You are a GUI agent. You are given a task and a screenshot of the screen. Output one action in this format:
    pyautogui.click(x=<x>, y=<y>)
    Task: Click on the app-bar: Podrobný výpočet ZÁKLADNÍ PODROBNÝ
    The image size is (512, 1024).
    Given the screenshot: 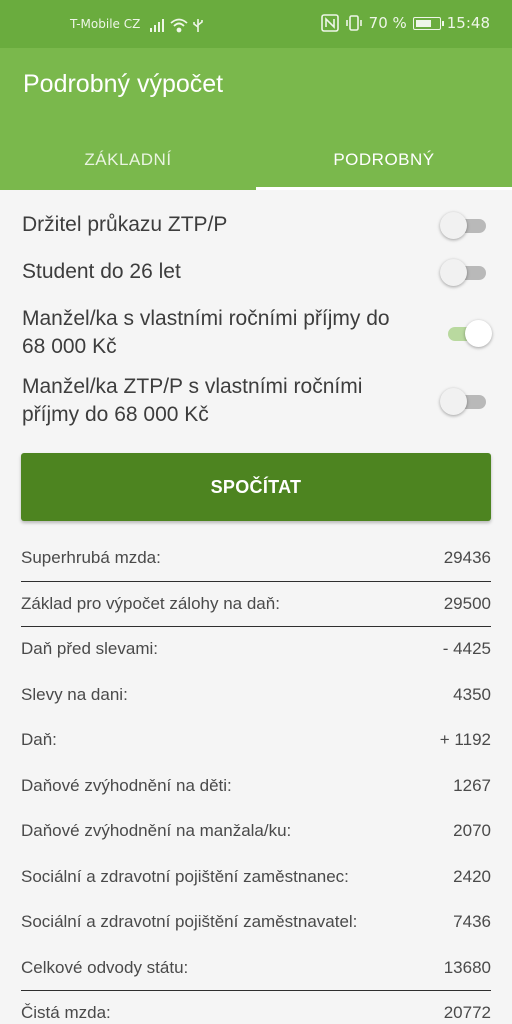 What is the action you would take?
    pyautogui.click(x=256, y=119)
    